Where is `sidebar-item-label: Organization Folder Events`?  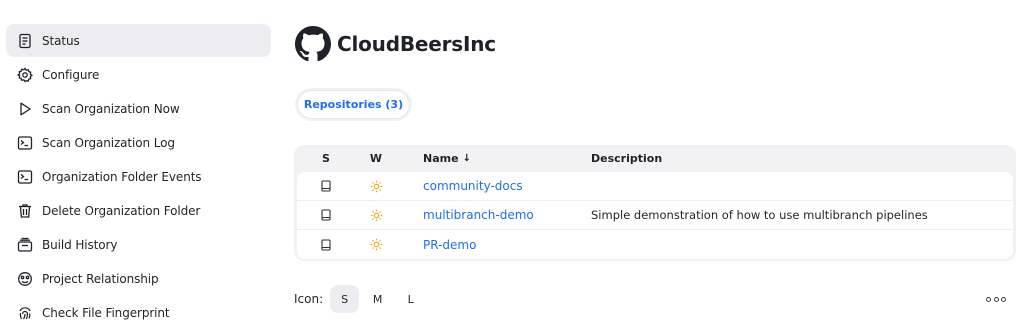 sidebar-item-label: Organization Folder Events is located at coordinates (122, 176).